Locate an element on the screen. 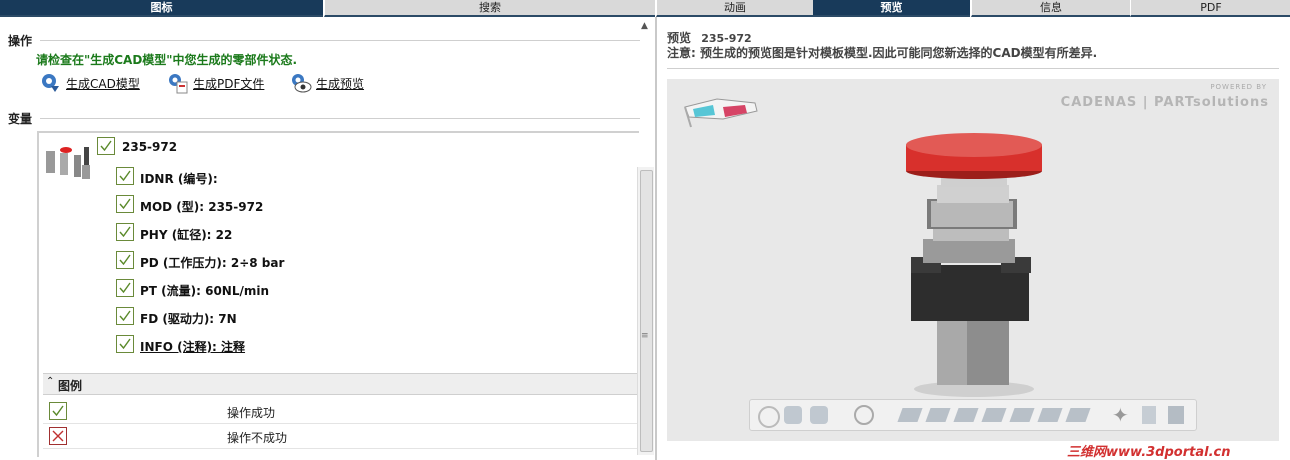 This screenshot has width=1290, height=460. property-fd: FD (驱动力): 7N is located at coordinates (188, 319).